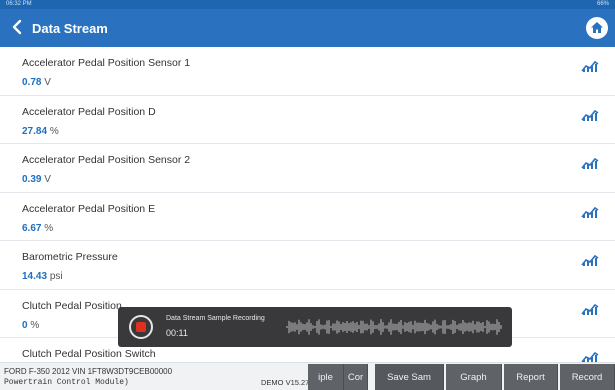 This screenshot has width=615, height=390. Describe the element at coordinates (285, 382) in the screenshot. I see `demo-version: DEMO V15.27` at that location.